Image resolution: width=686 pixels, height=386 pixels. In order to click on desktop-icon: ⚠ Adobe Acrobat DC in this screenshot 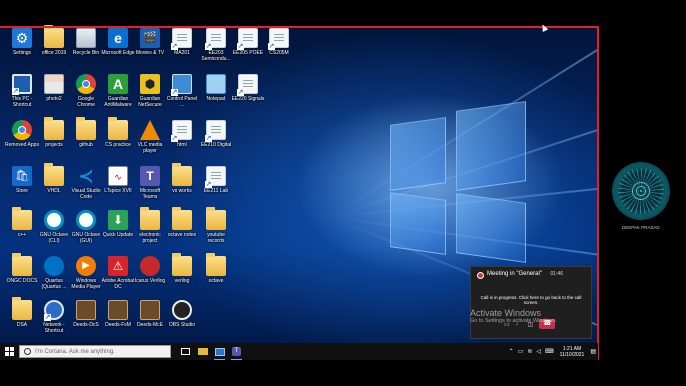, I will do `click(118, 273)`.